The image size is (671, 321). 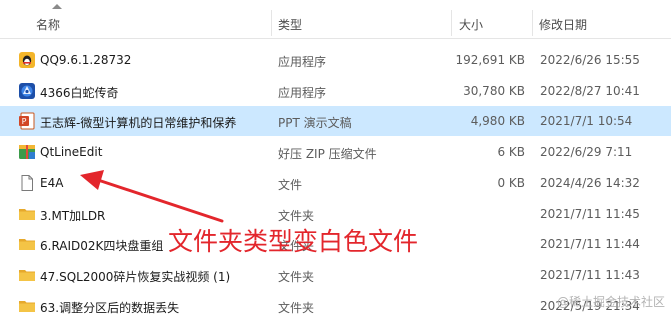 I want to click on annotation-arrow, so click(x=152, y=196).